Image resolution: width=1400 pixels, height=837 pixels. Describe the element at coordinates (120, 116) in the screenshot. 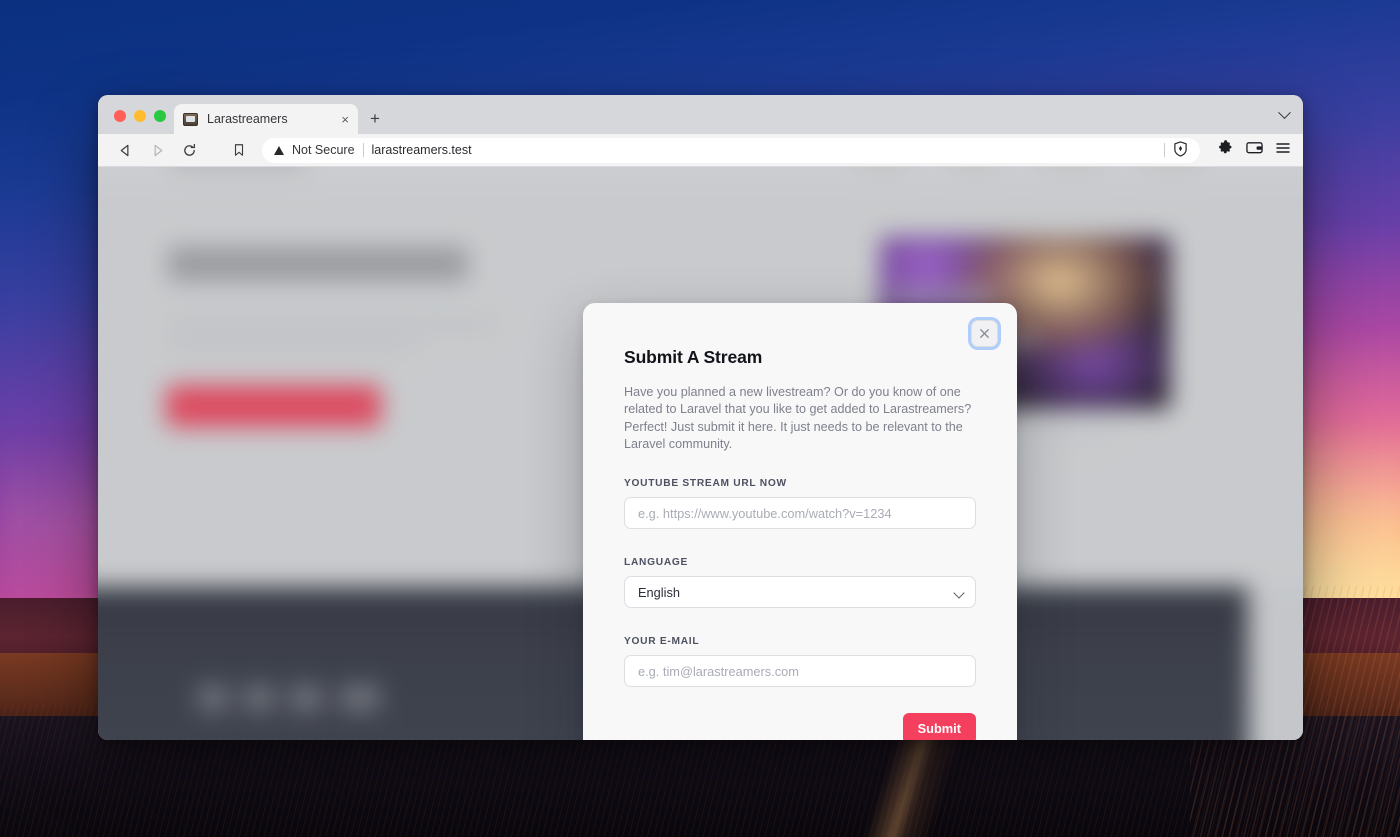

I see `close-window-button` at that location.